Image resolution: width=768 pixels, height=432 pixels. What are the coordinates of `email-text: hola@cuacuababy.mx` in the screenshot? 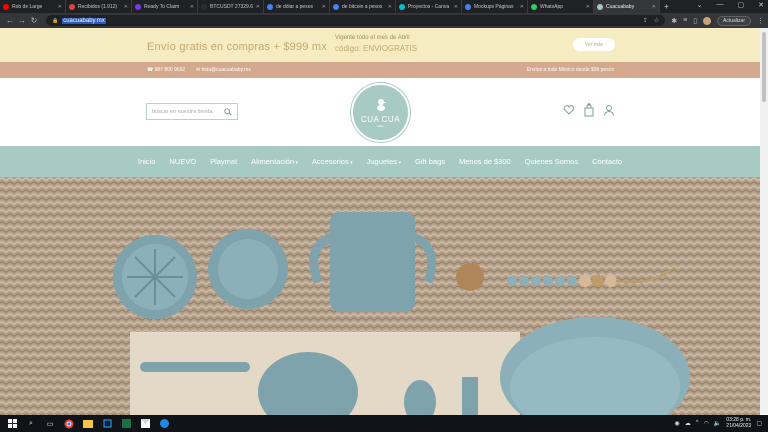 It's located at (226, 70).